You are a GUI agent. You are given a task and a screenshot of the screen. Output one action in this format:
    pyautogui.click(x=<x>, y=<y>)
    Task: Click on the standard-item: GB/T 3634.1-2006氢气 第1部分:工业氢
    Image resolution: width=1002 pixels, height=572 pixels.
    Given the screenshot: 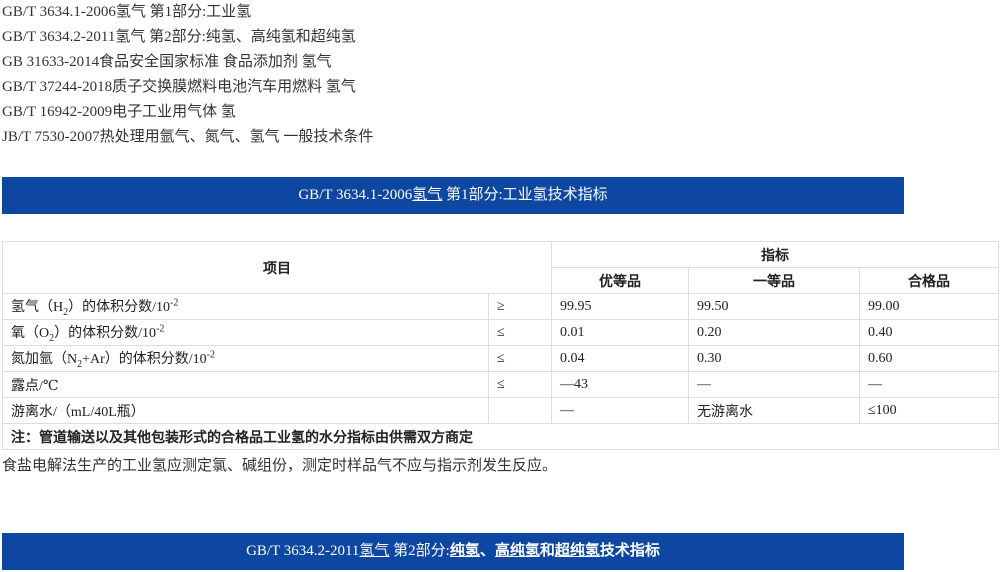 What is the action you would take?
    pyautogui.click(x=127, y=12)
    